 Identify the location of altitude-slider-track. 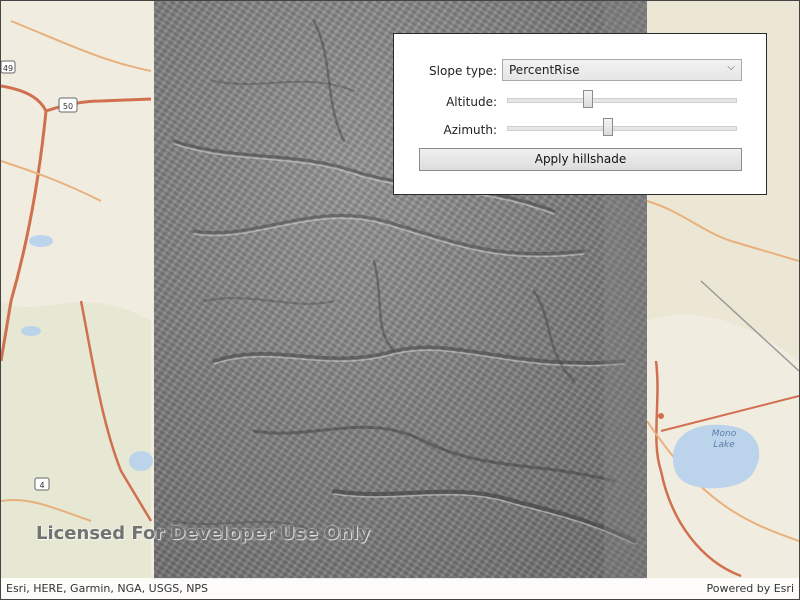
(622, 100).